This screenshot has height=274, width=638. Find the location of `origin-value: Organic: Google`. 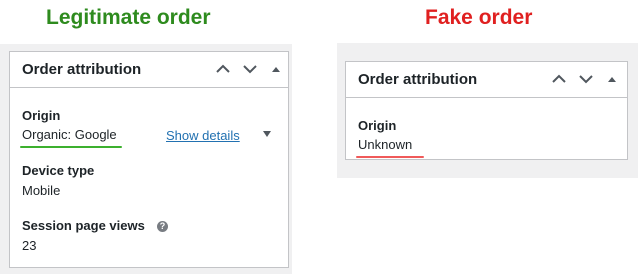

origin-value: Organic: Google is located at coordinates (69, 134).